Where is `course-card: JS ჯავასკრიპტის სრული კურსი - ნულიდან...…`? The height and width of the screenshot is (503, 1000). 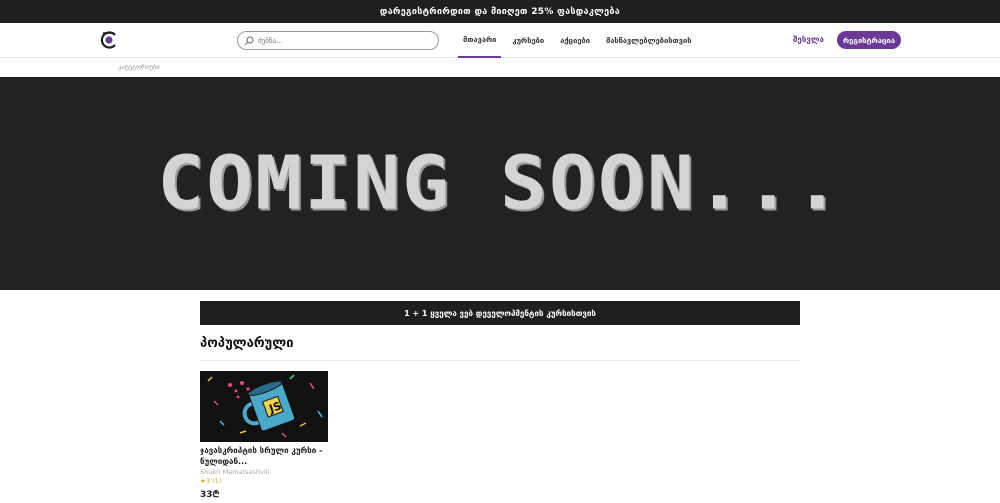
course-card: JS ჯავასკრიპტის სრული კურსი - ნულიდან...… is located at coordinates (264, 435).